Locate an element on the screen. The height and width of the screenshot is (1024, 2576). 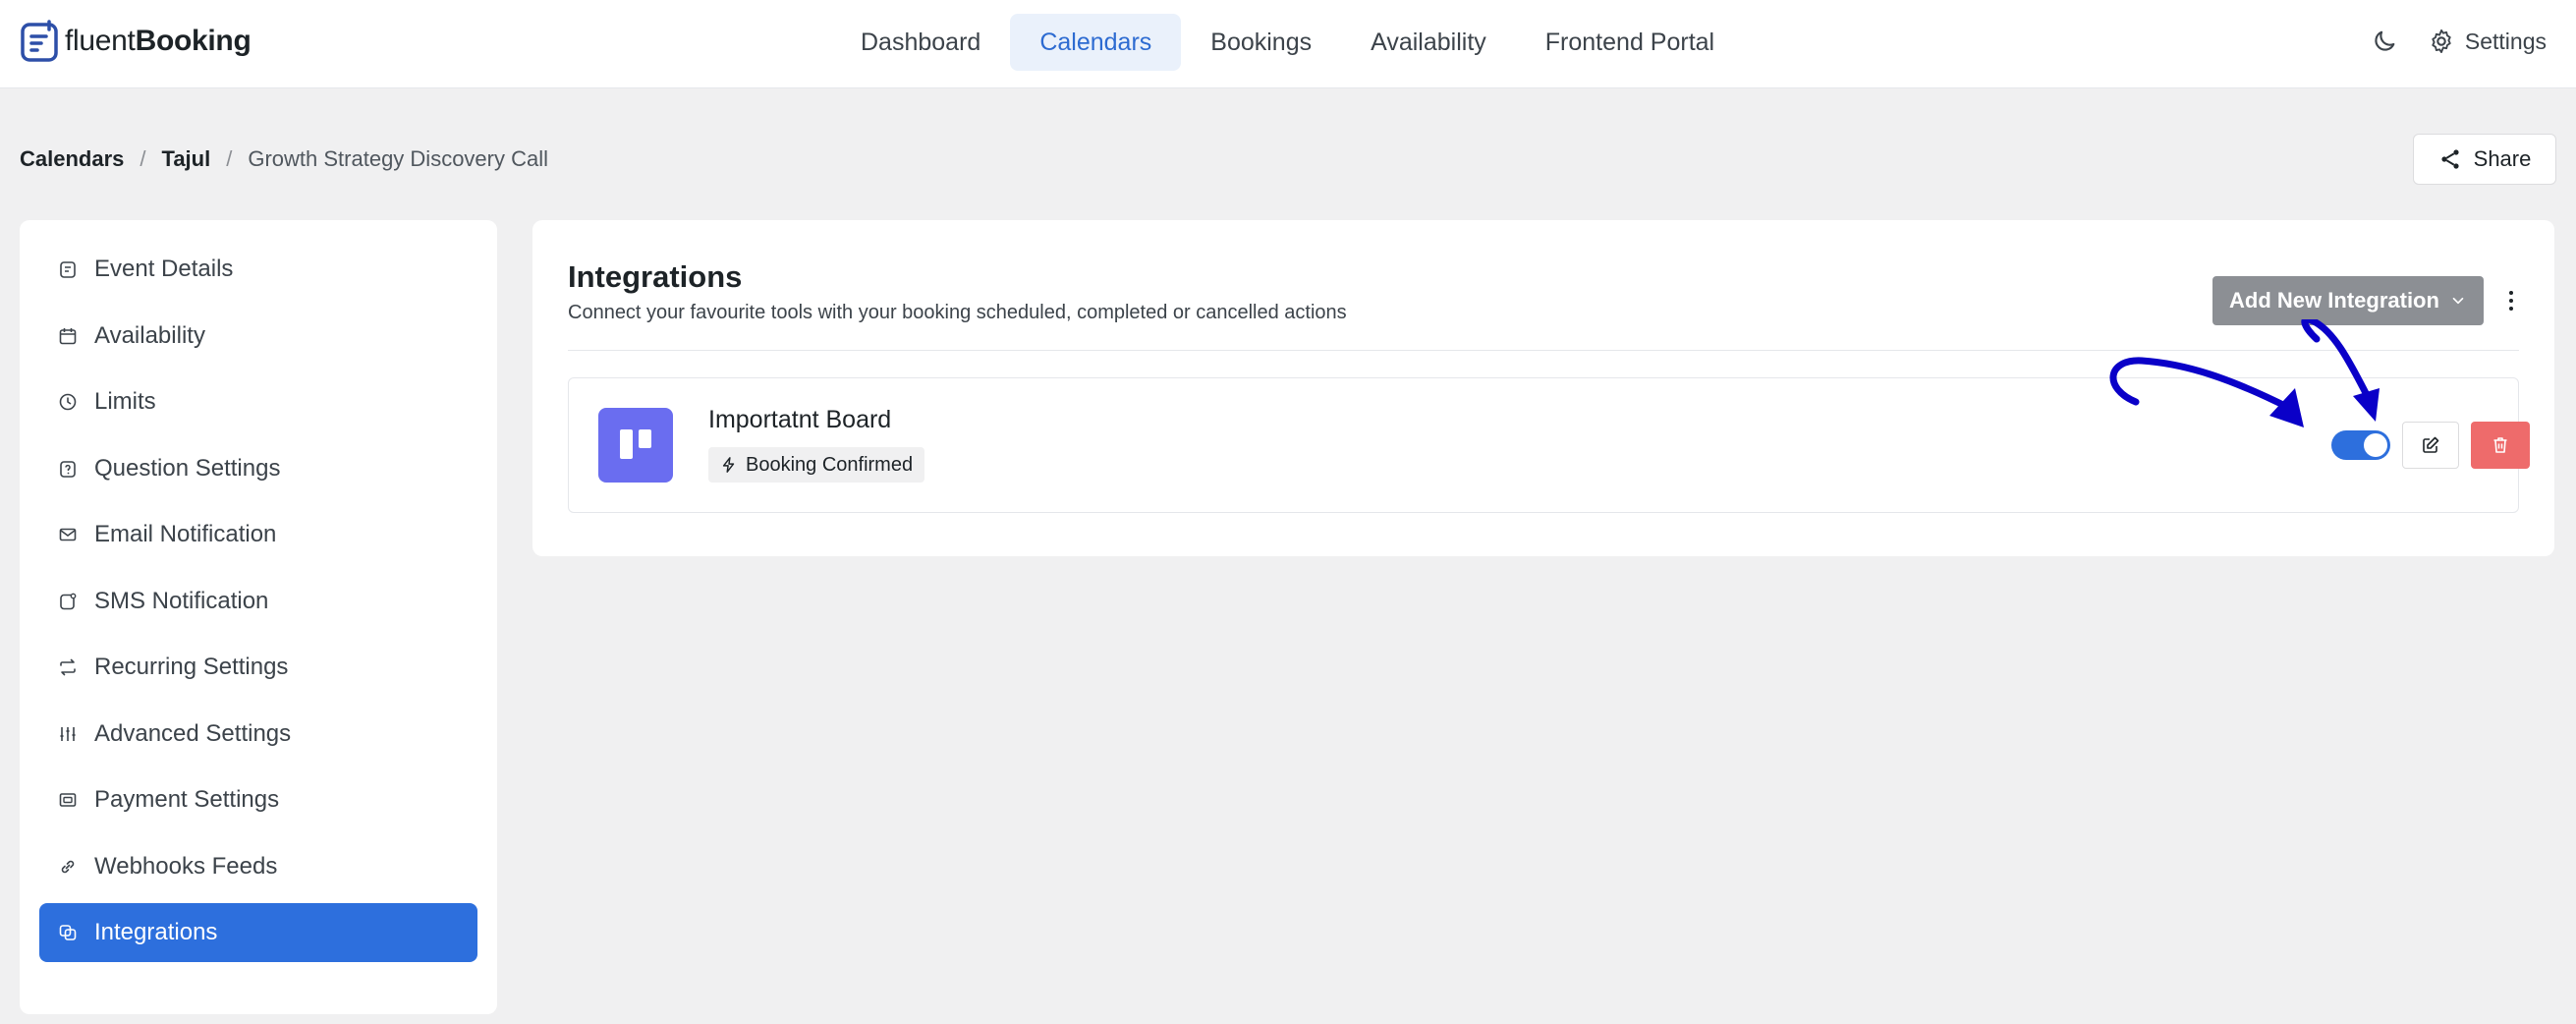
sidebar-item-label: Event Details is located at coordinates (164, 269).